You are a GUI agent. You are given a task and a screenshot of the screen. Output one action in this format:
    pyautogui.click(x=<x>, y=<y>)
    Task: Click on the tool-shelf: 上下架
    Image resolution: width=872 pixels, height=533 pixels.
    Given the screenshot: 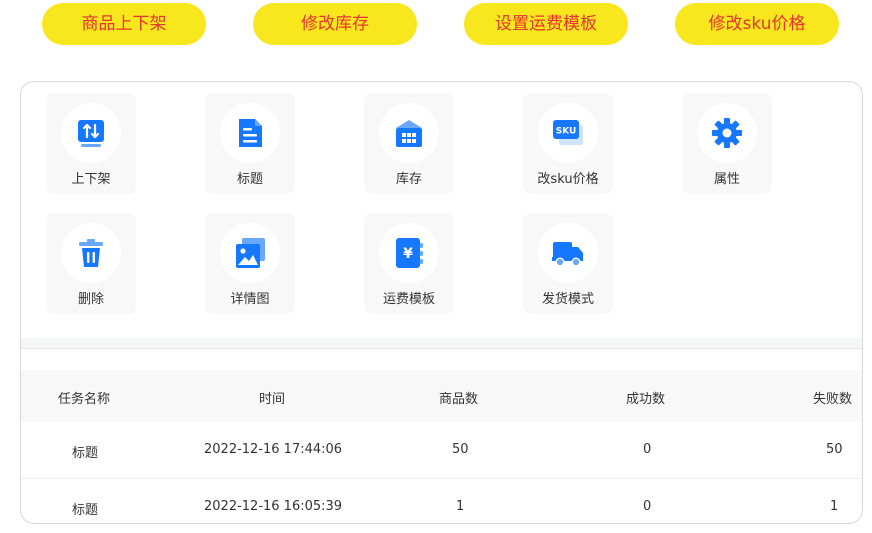 What is the action you would take?
    pyautogui.click(x=91, y=143)
    